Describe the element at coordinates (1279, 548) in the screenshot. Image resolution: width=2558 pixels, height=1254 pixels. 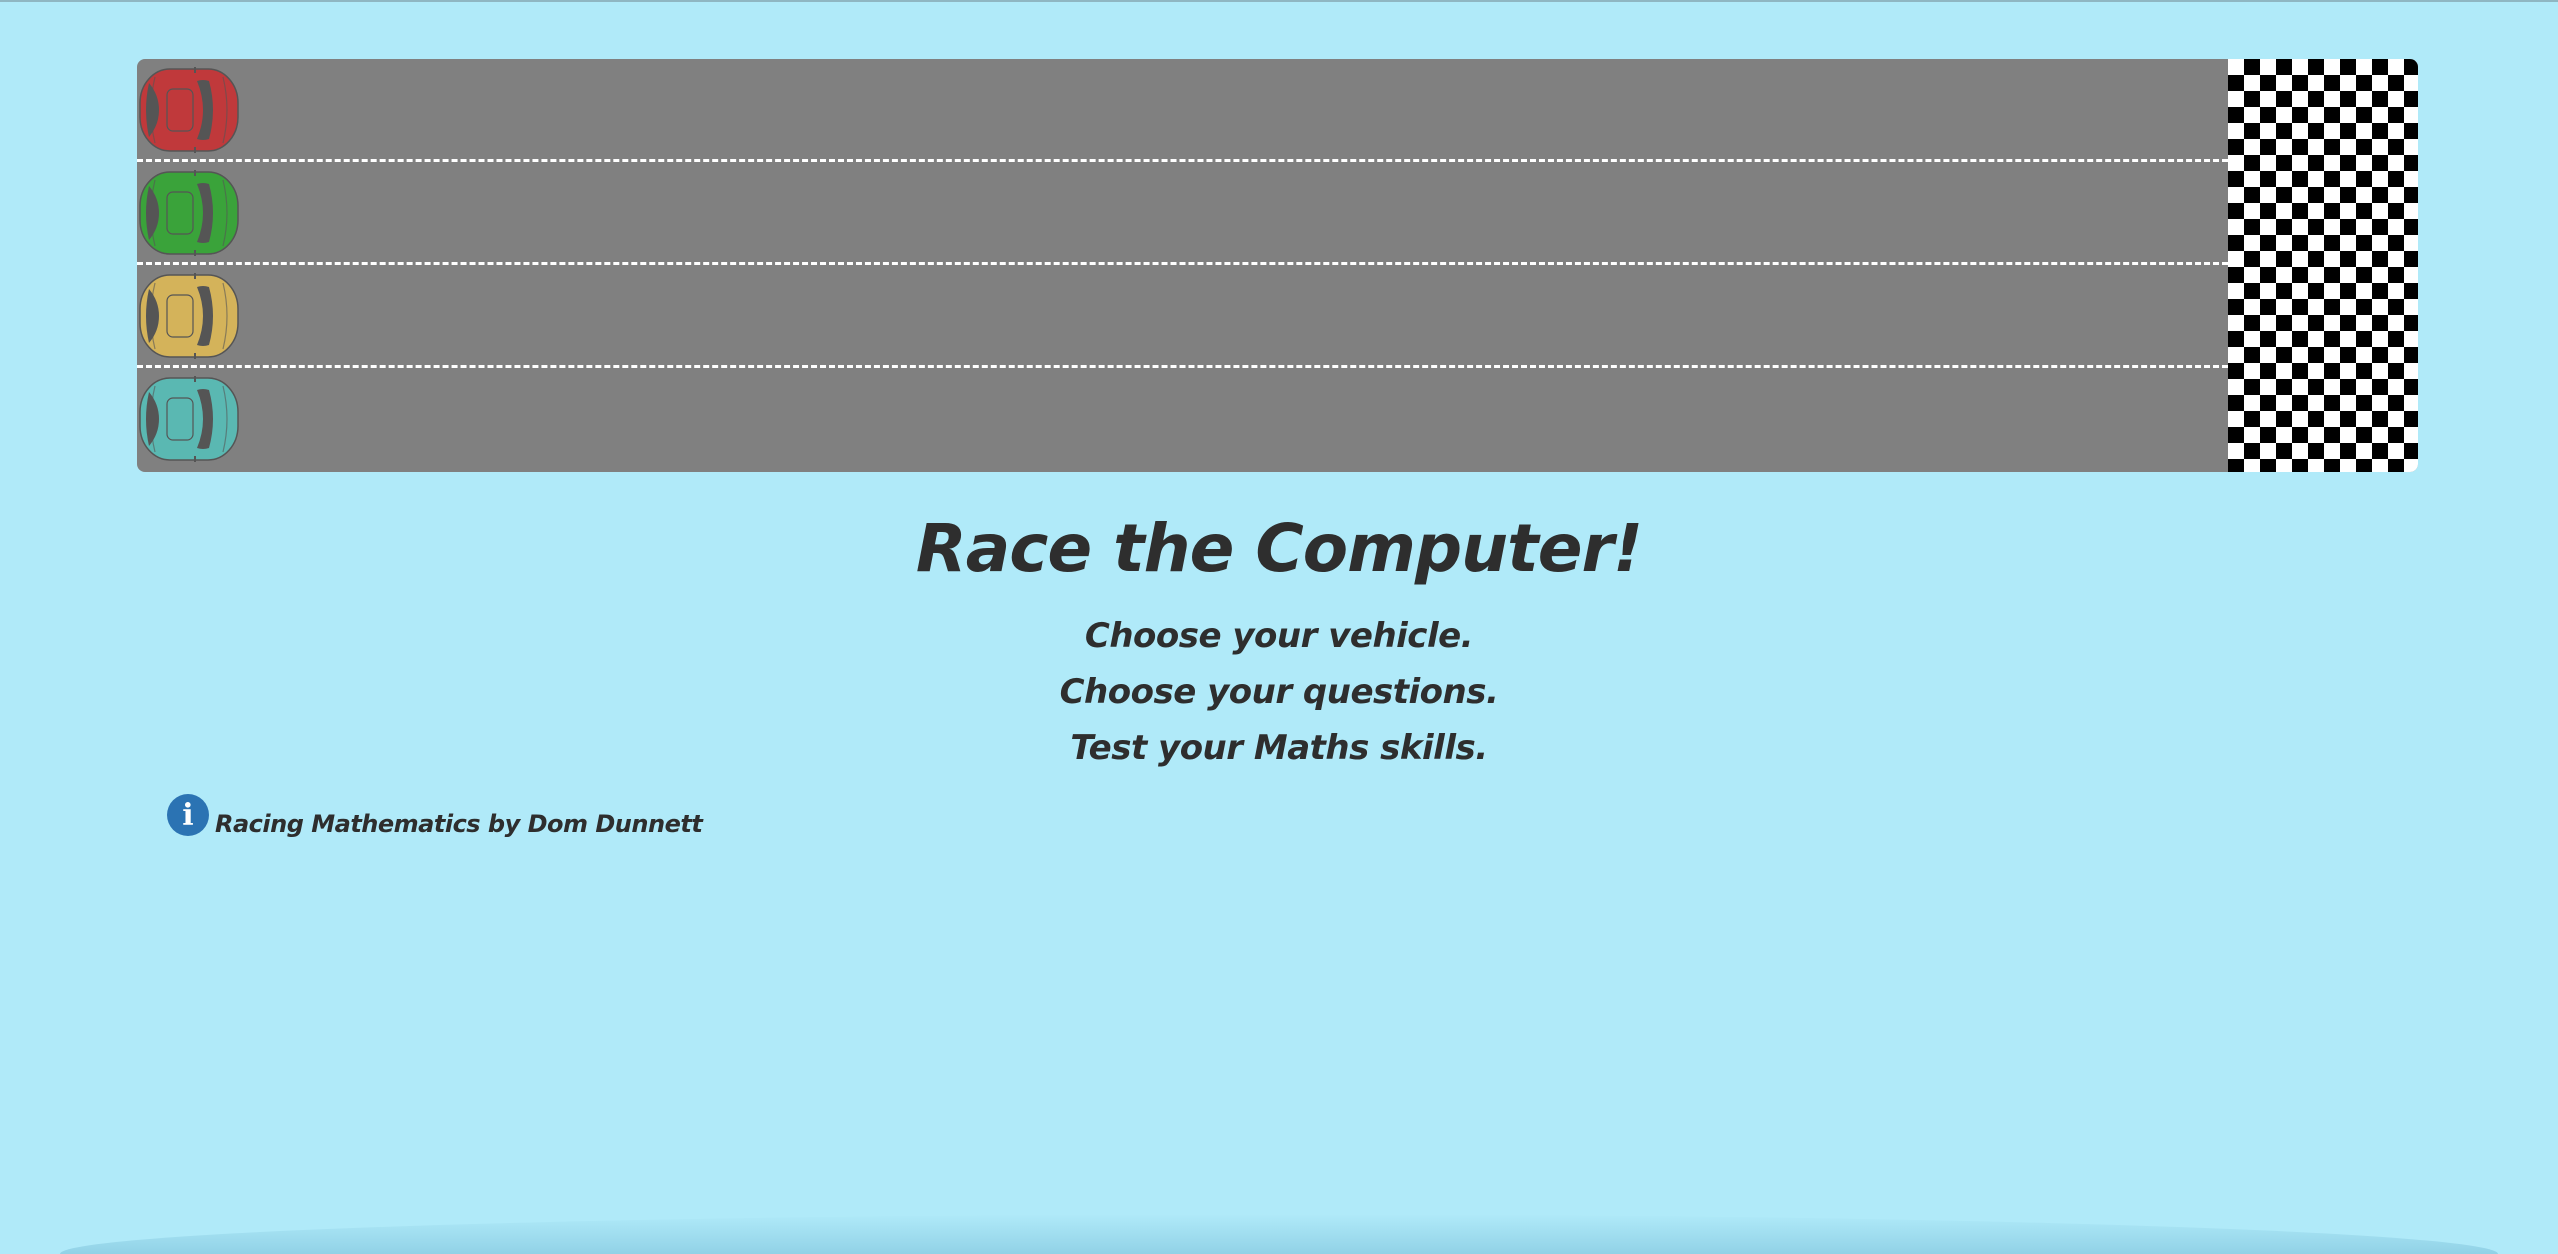
I see `page-title: Race the Computer!` at that location.